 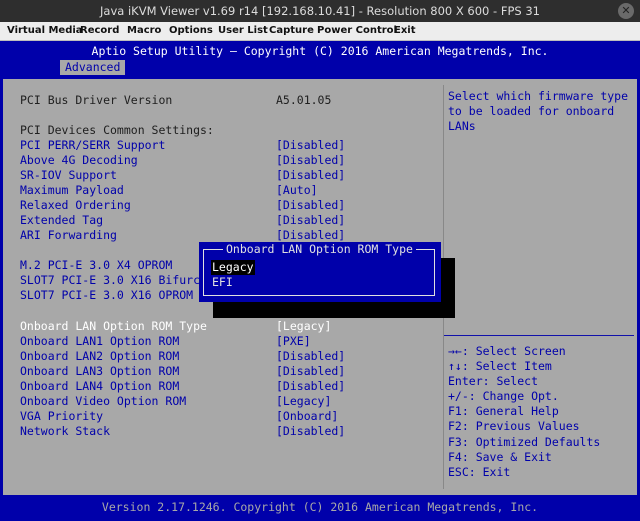 I want to click on setting-pci-perr-serr-support: PCI PERR/SERR Support [Disabled], so click(x=230, y=145).